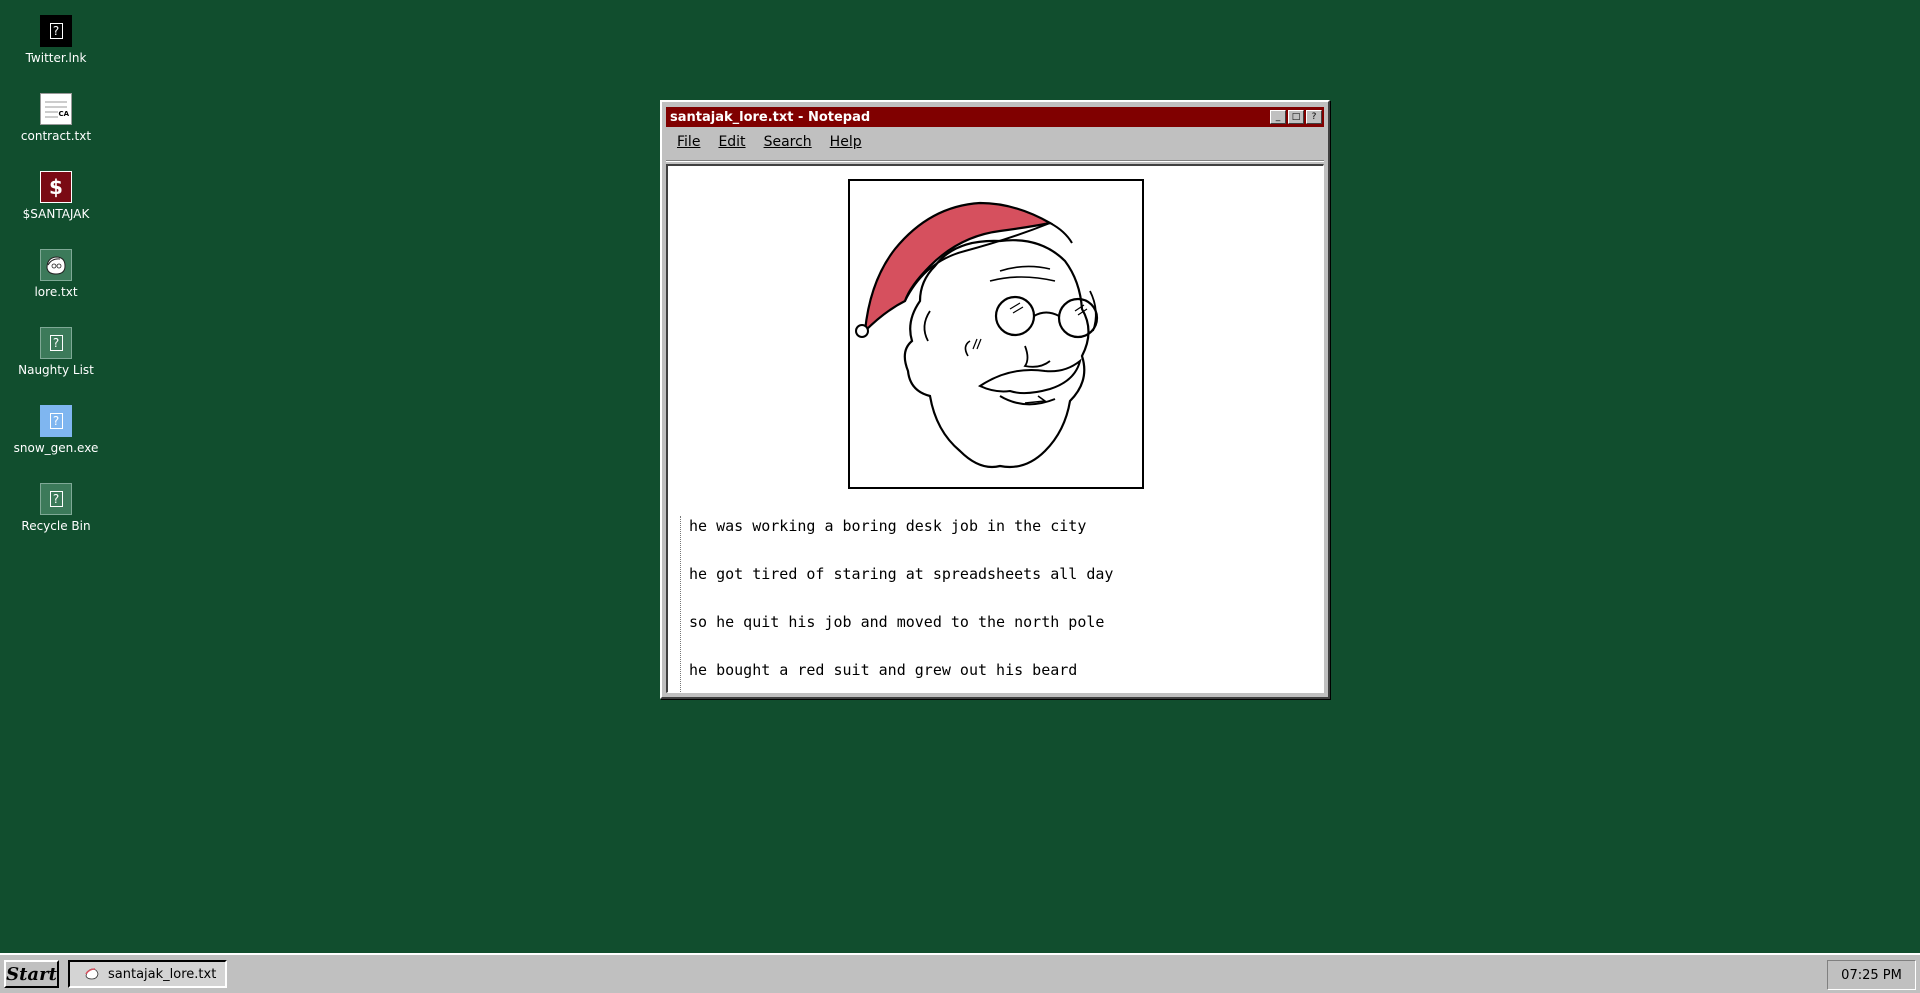 The width and height of the screenshot is (1920, 993). Describe the element at coordinates (1296, 117) in the screenshot. I see `maximize-button: □` at that location.